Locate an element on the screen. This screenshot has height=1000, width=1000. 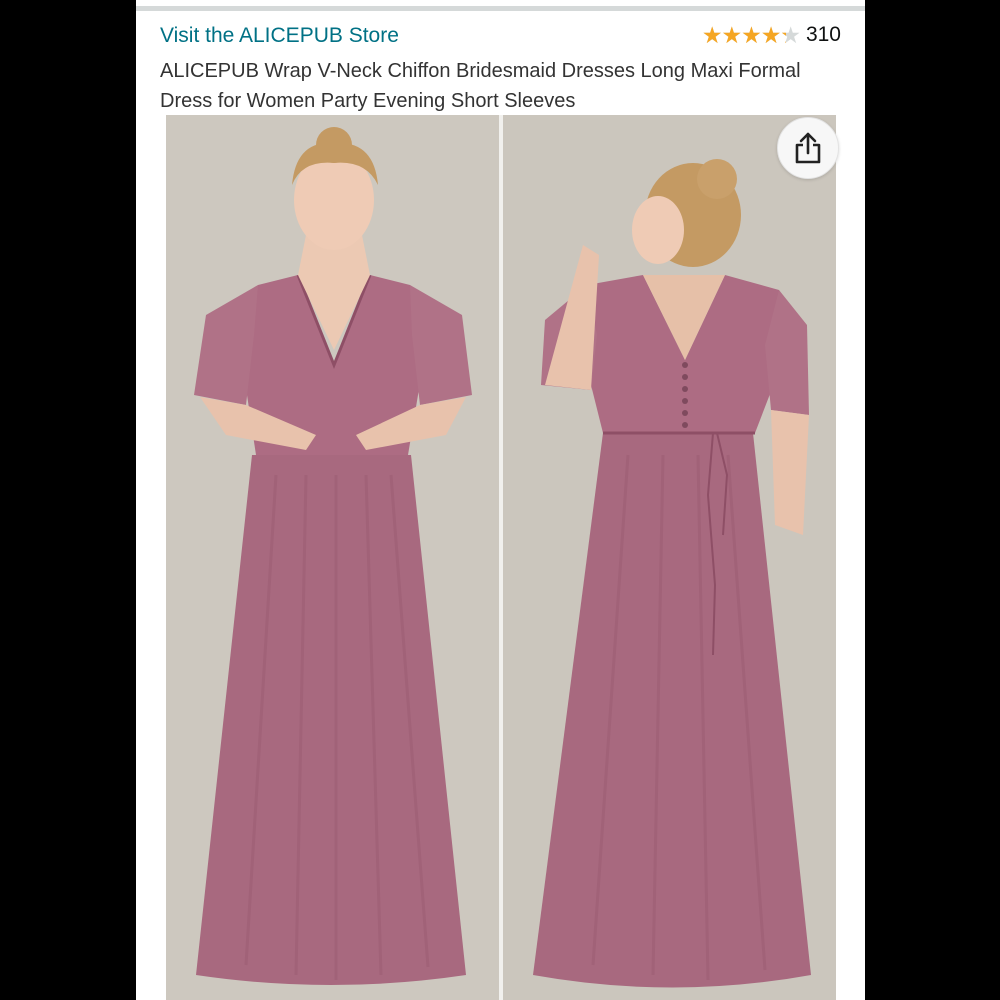
star-rating-filled: ★★★★★ is located at coordinates (743, 35).